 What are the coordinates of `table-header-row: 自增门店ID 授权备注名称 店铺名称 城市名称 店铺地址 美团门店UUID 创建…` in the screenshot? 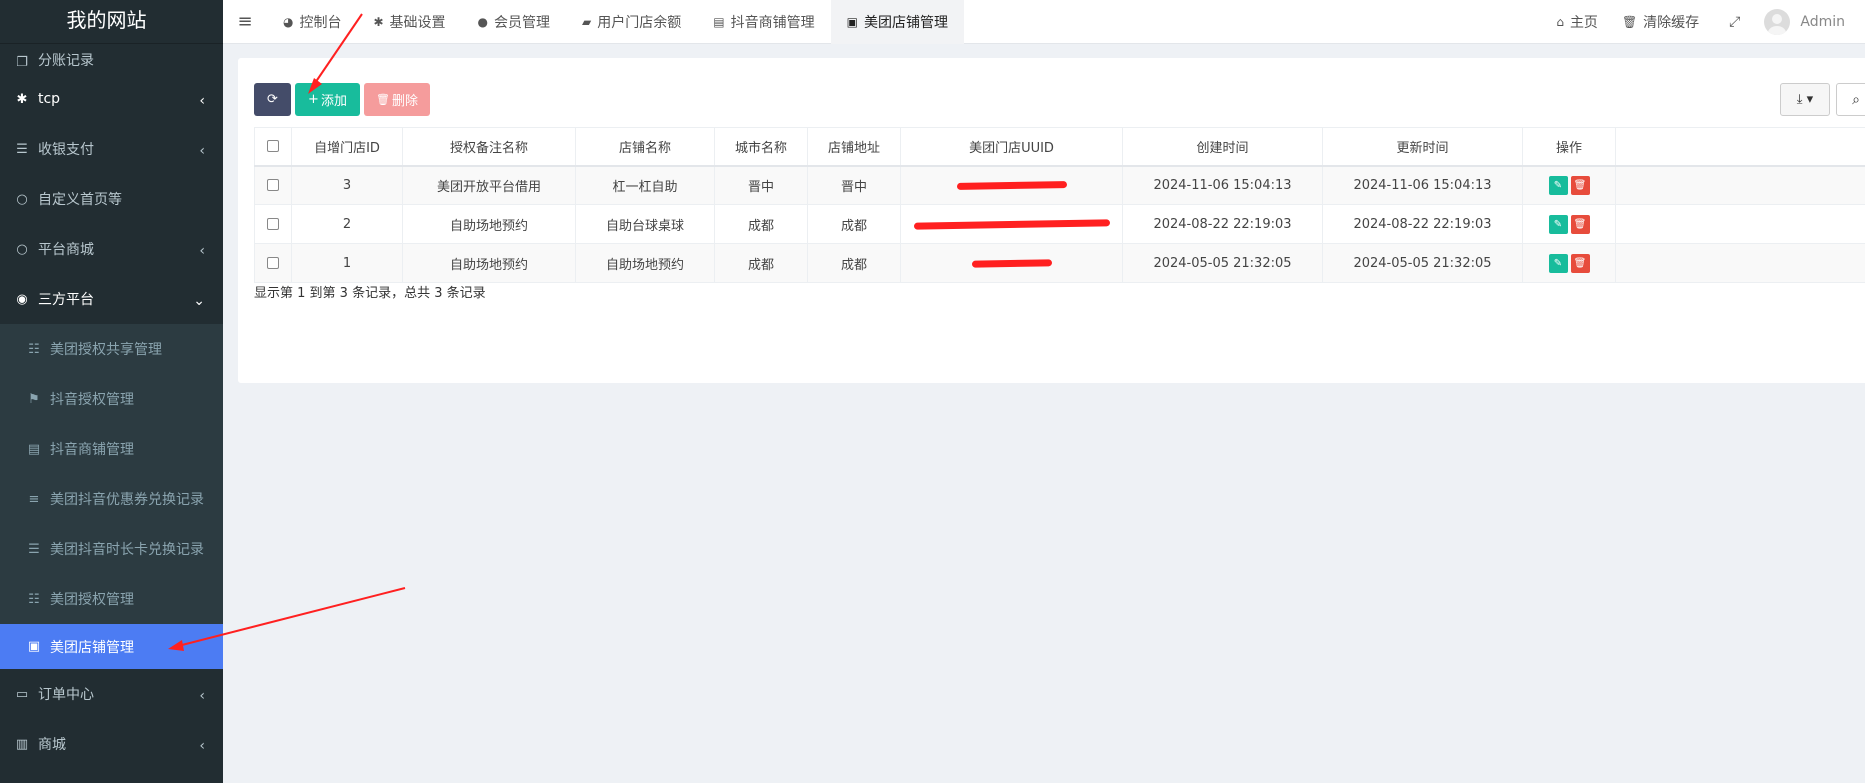 It's located at (1059, 147).